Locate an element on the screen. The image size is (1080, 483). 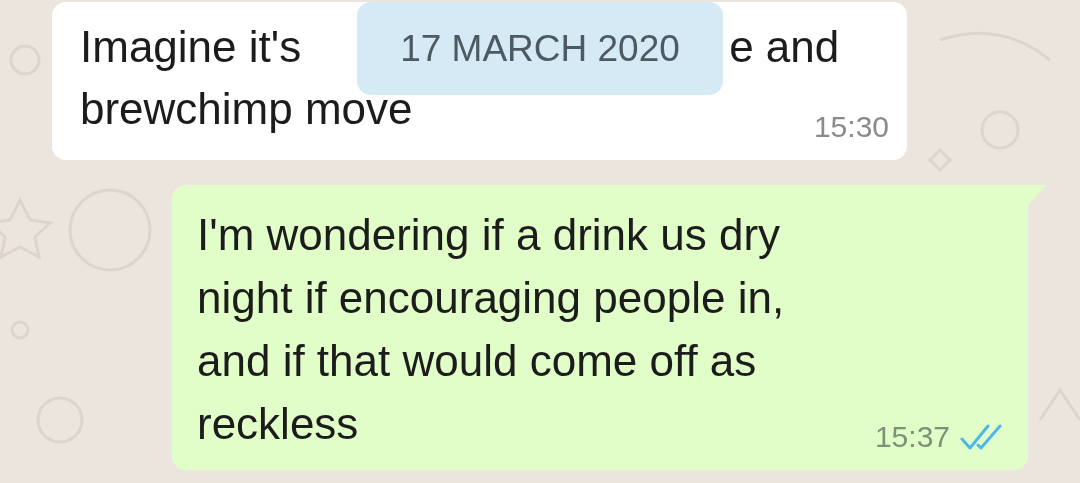
message-text: Imagine it's is located at coordinates (191, 47).